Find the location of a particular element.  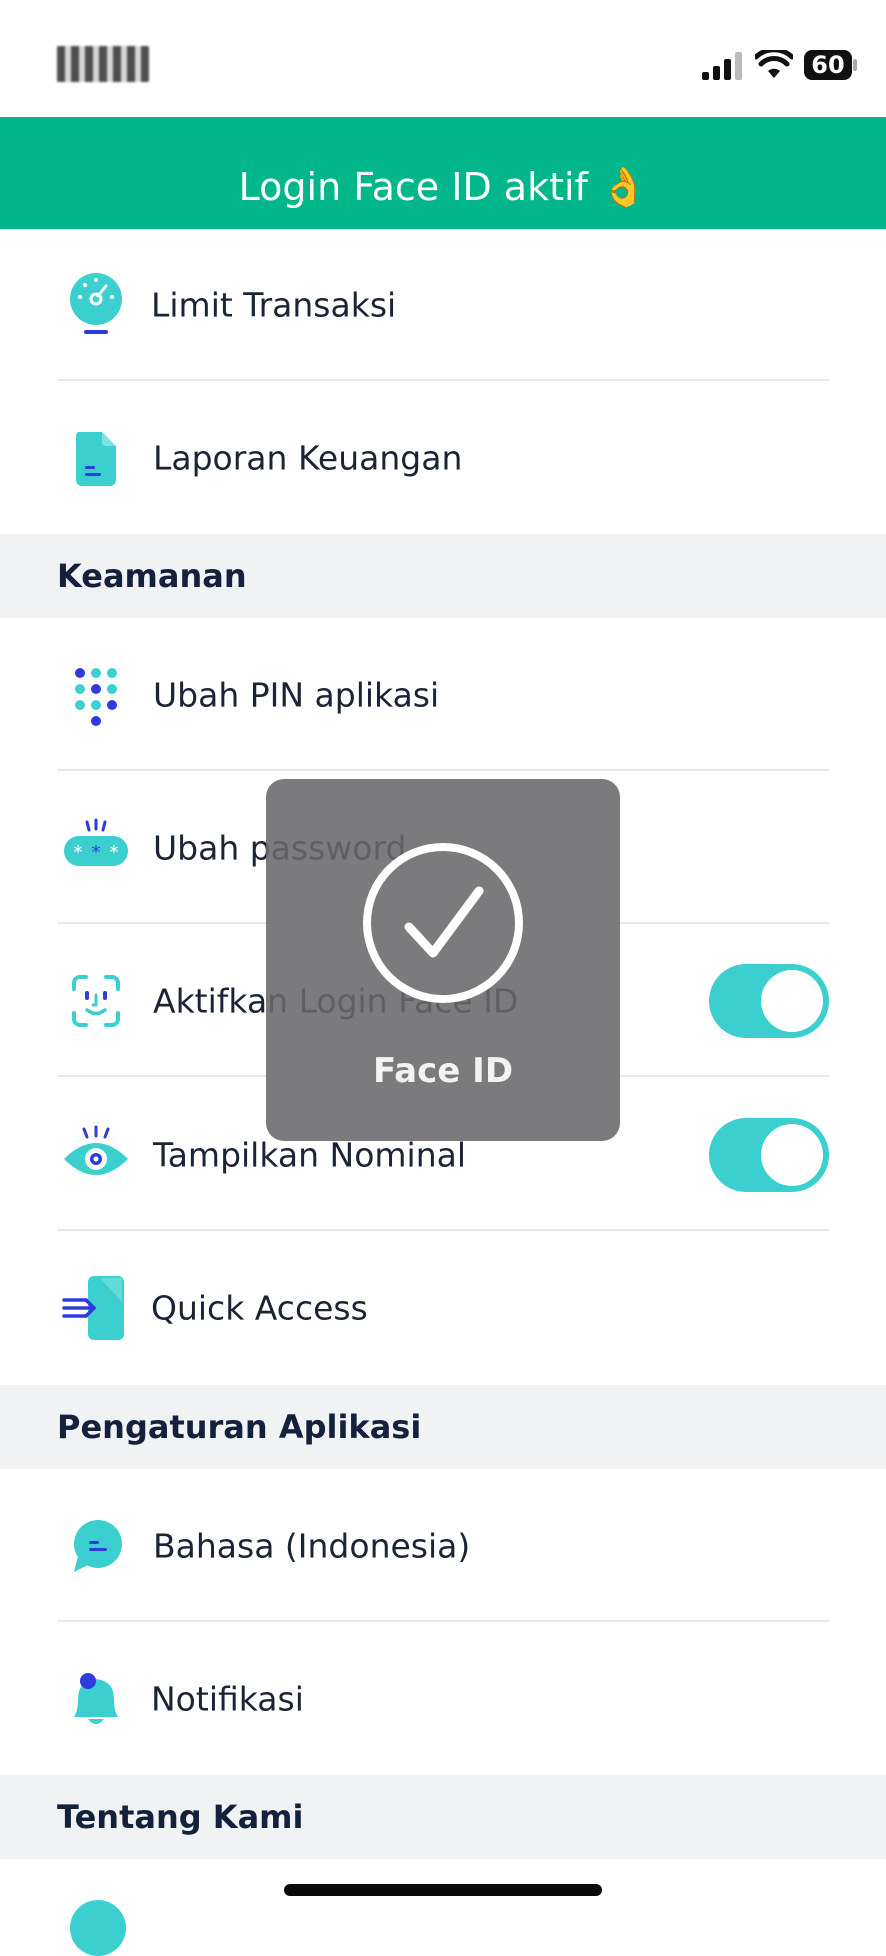

document-icon is located at coordinates (95, 458).